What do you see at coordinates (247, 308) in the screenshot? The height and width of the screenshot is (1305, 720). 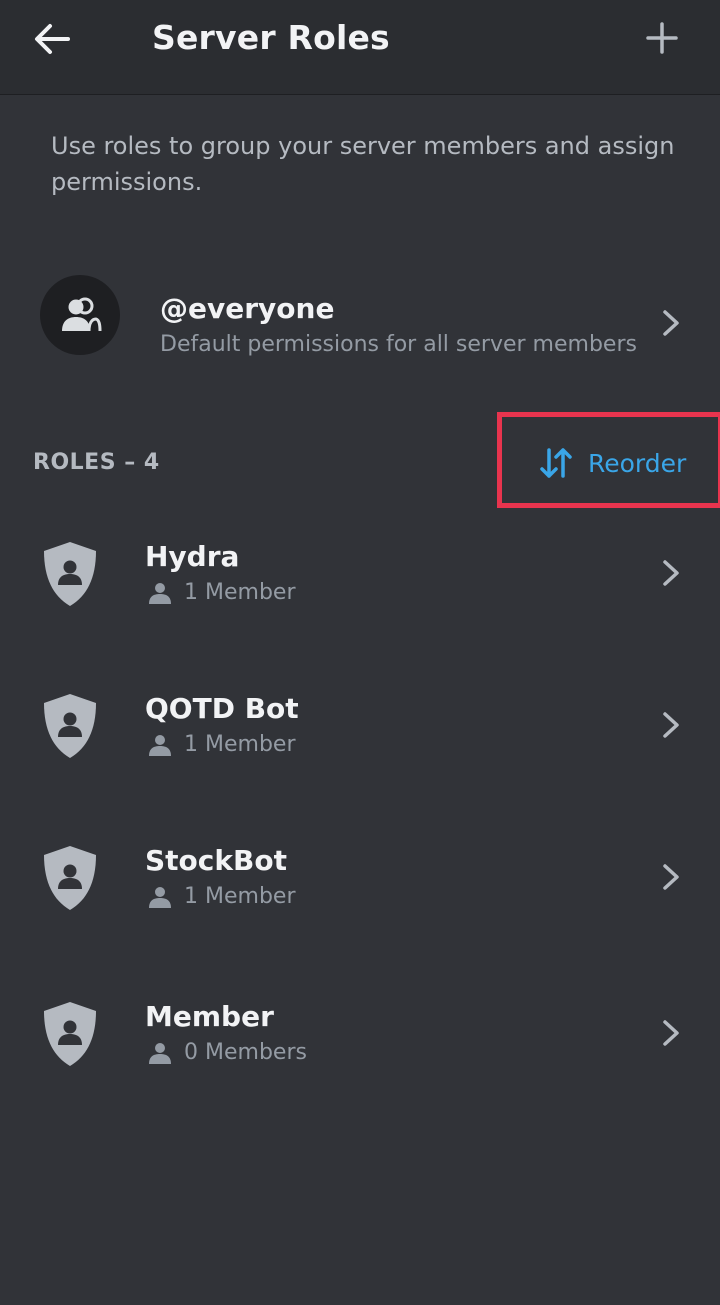 I see `everyone-role-name: @everyone` at bounding box center [247, 308].